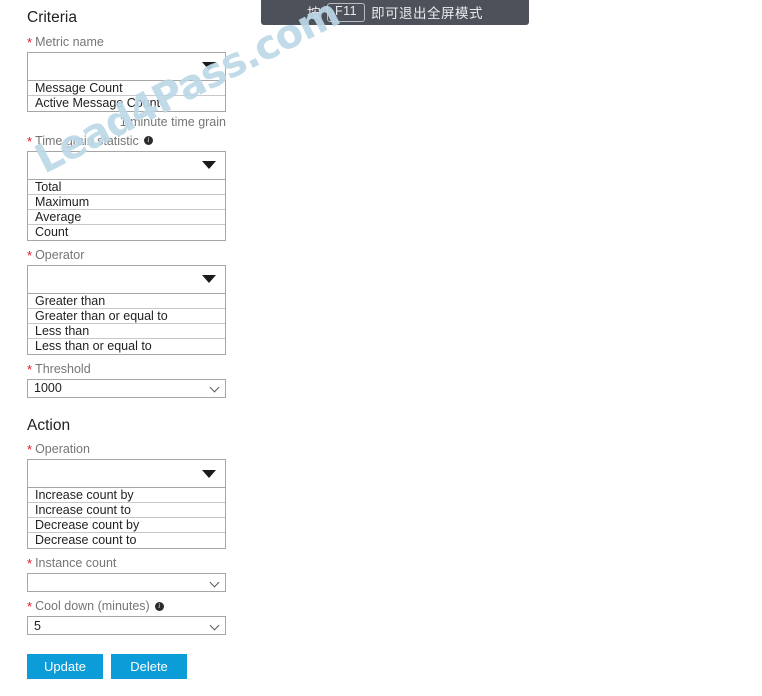 This screenshot has height=696, width=762. What do you see at coordinates (37, 625) in the screenshot?
I see `cool-down-value: 5` at bounding box center [37, 625].